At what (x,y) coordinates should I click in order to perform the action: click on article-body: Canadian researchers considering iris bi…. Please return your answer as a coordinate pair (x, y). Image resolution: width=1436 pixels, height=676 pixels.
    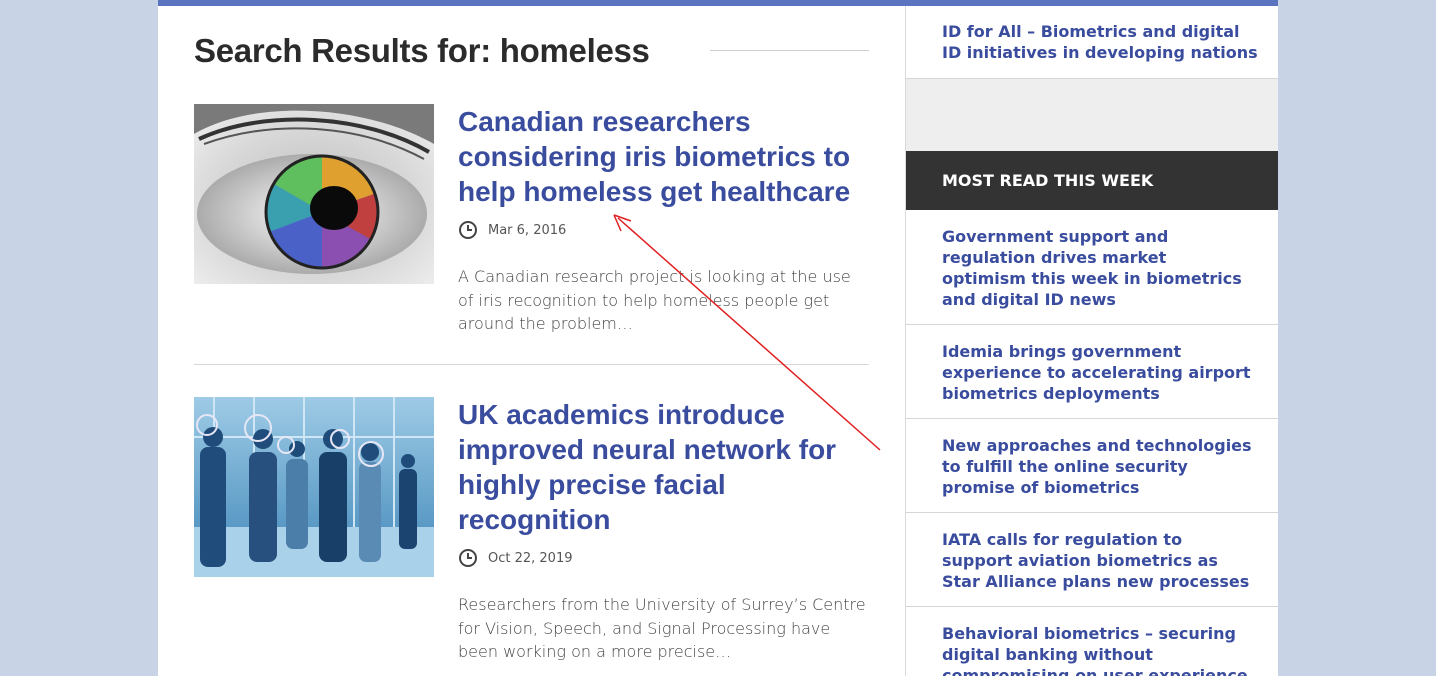
    Looking at the image, I should click on (663, 220).